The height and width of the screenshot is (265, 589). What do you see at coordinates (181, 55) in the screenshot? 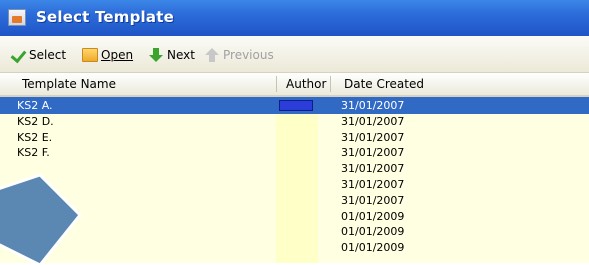
I see `next-button-label: Next` at bounding box center [181, 55].